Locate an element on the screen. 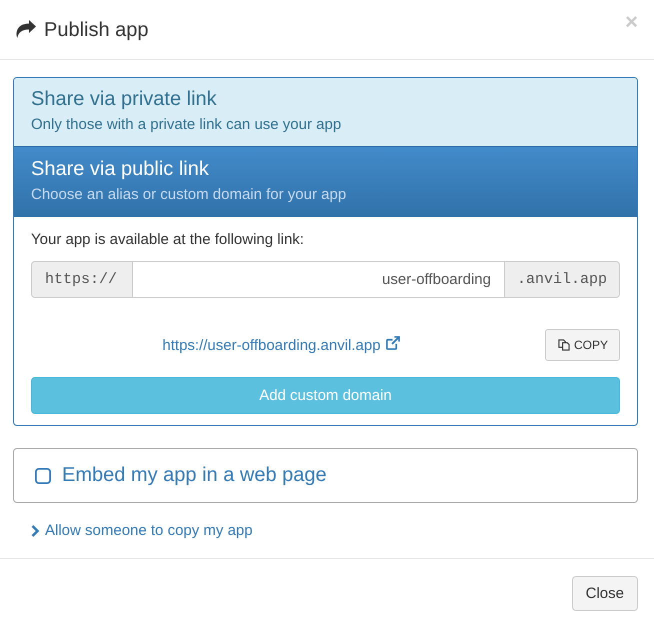  copy-icon is located at coordinates (564, 345).